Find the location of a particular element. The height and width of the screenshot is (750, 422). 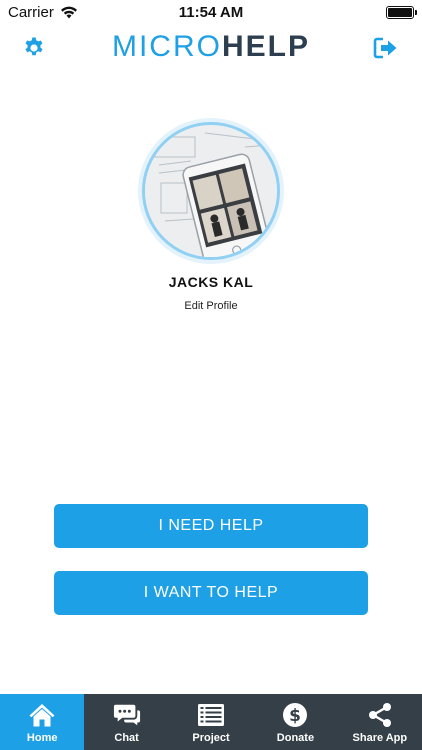

tab-bar: Home Chat Project $ Donate Share App is located at coordinates (211, 722).